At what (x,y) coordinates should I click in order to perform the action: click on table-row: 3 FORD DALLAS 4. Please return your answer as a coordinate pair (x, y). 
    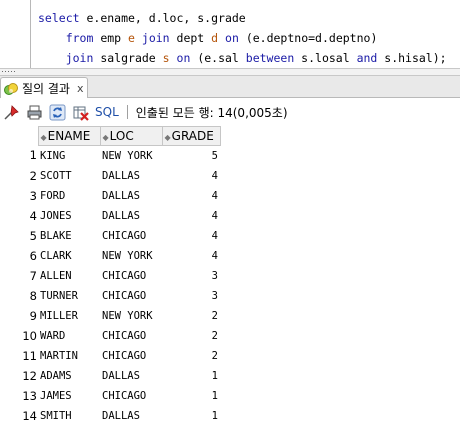
    Looking at the image, I should click on (110, 195).